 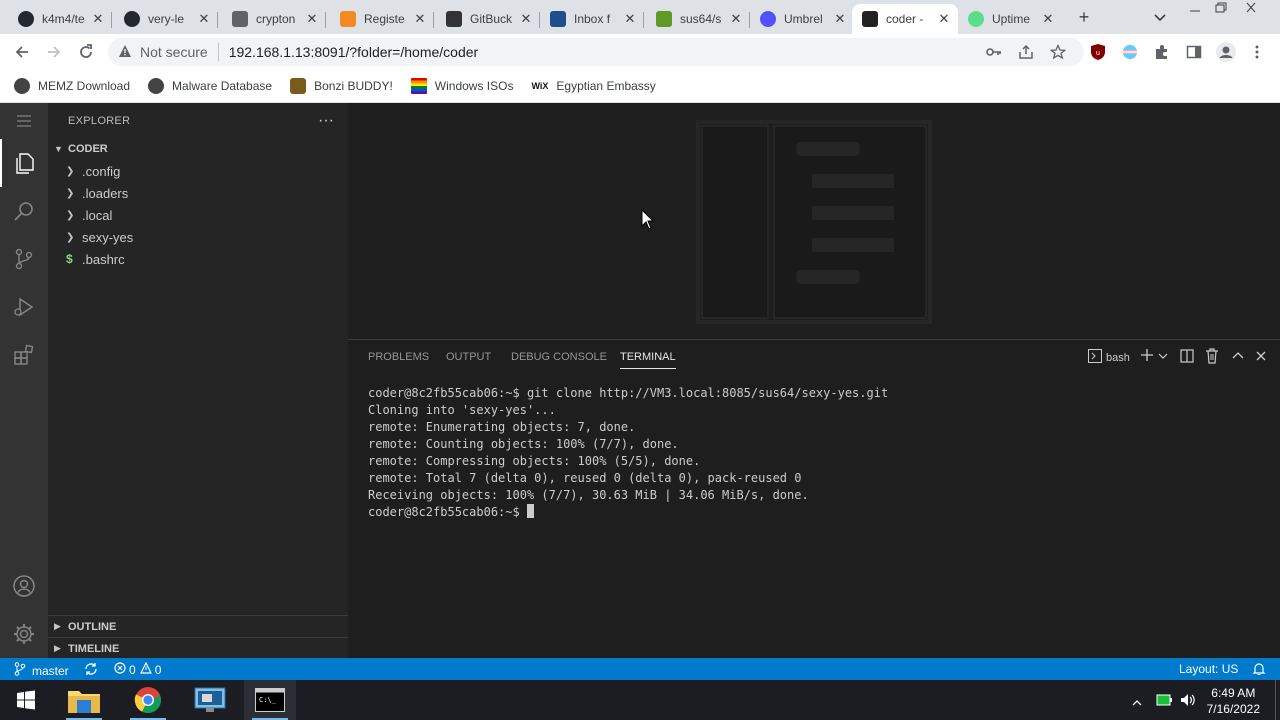 I want to click on settings-gear-icon, so click(x=24, y=634).